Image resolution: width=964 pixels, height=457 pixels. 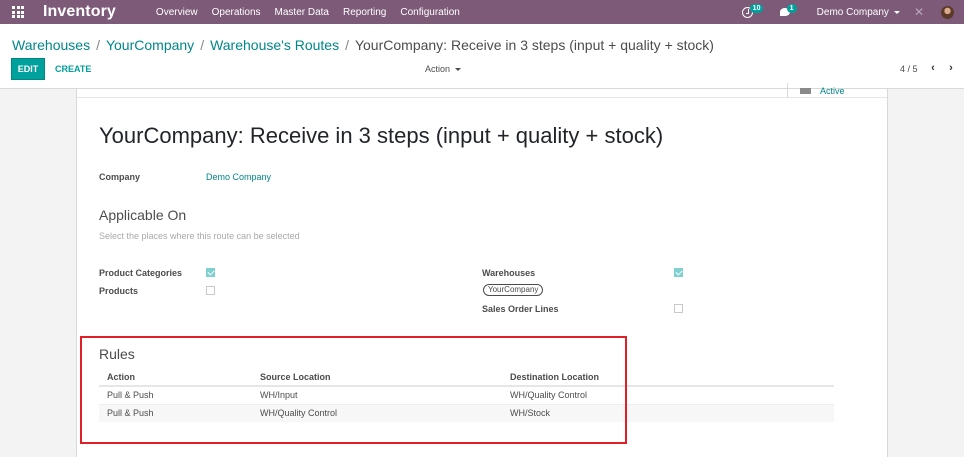 What do you see at coordinates (805, 90) in the screenshot?
I see `archive-icon` at bounding box center [805, 90].